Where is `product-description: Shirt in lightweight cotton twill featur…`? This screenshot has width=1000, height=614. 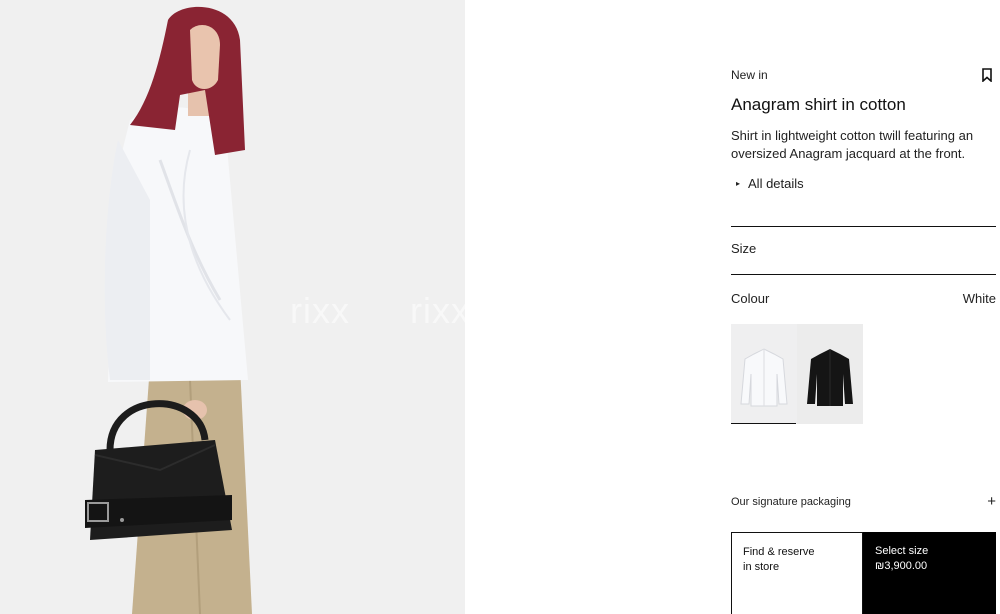 product-description: Shirt in lightweight cotton twill featur… is located at coordinates (852, 144).